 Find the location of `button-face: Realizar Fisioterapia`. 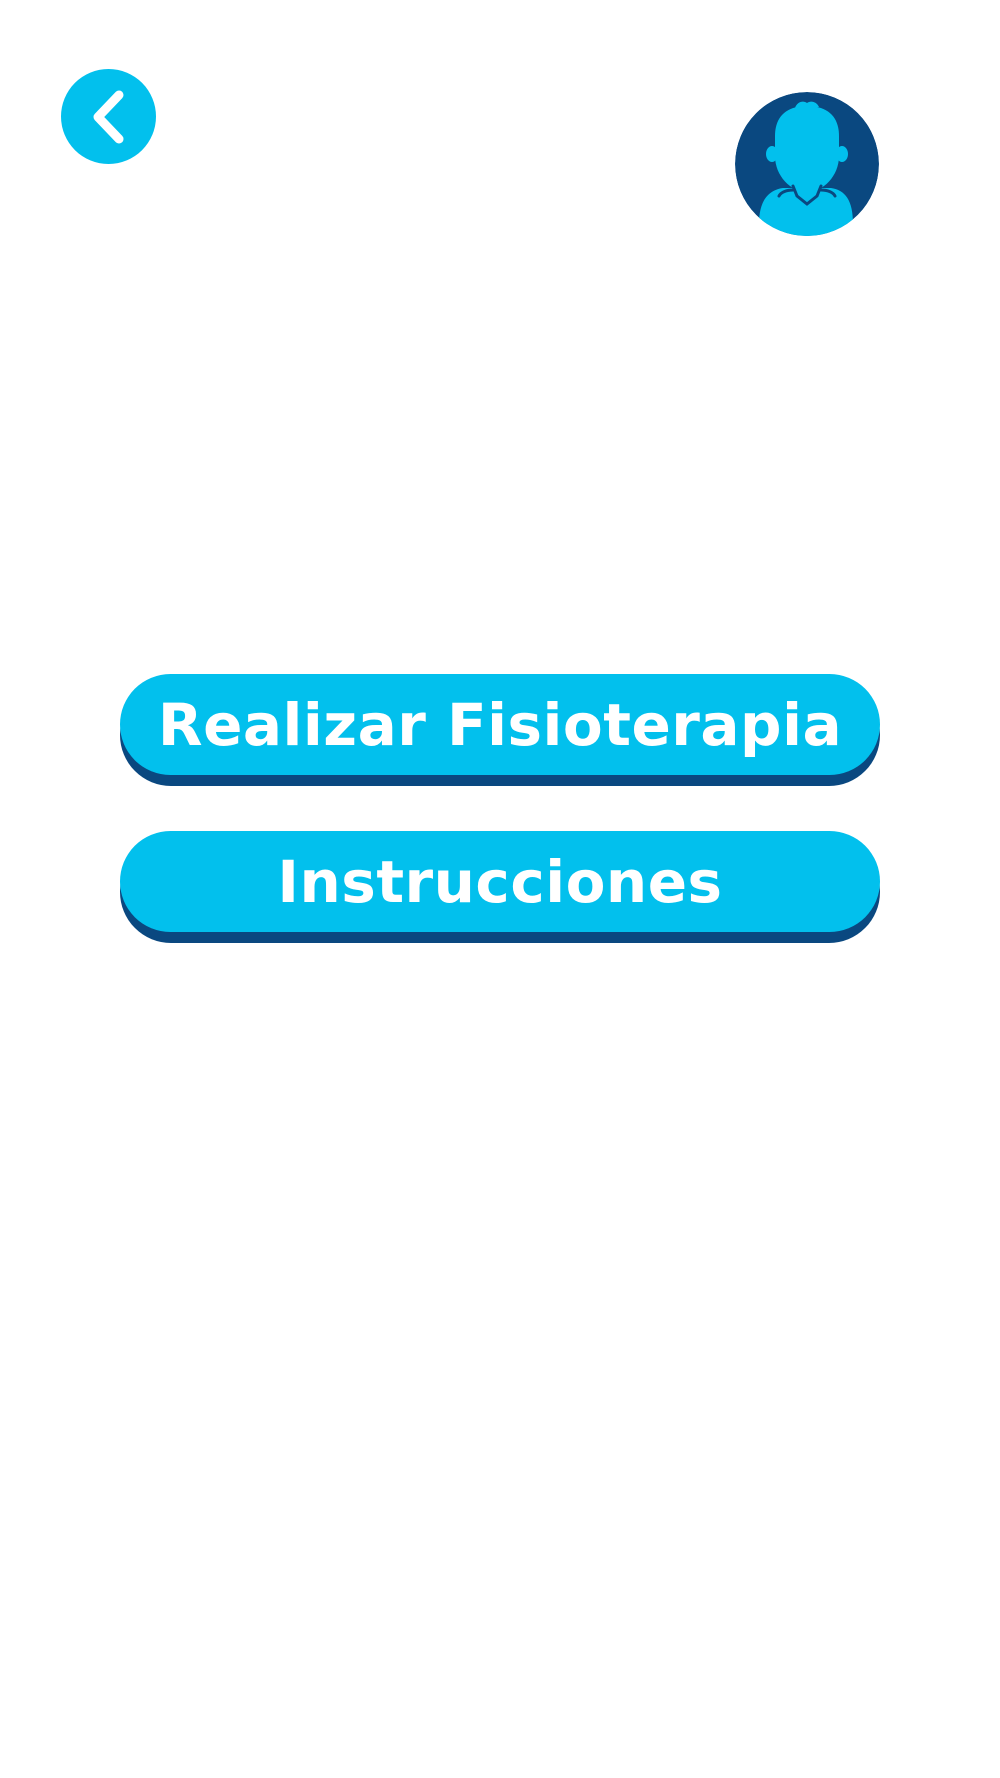

button-face: Realizar Fisioterapia is located at coordinates (500, 724).